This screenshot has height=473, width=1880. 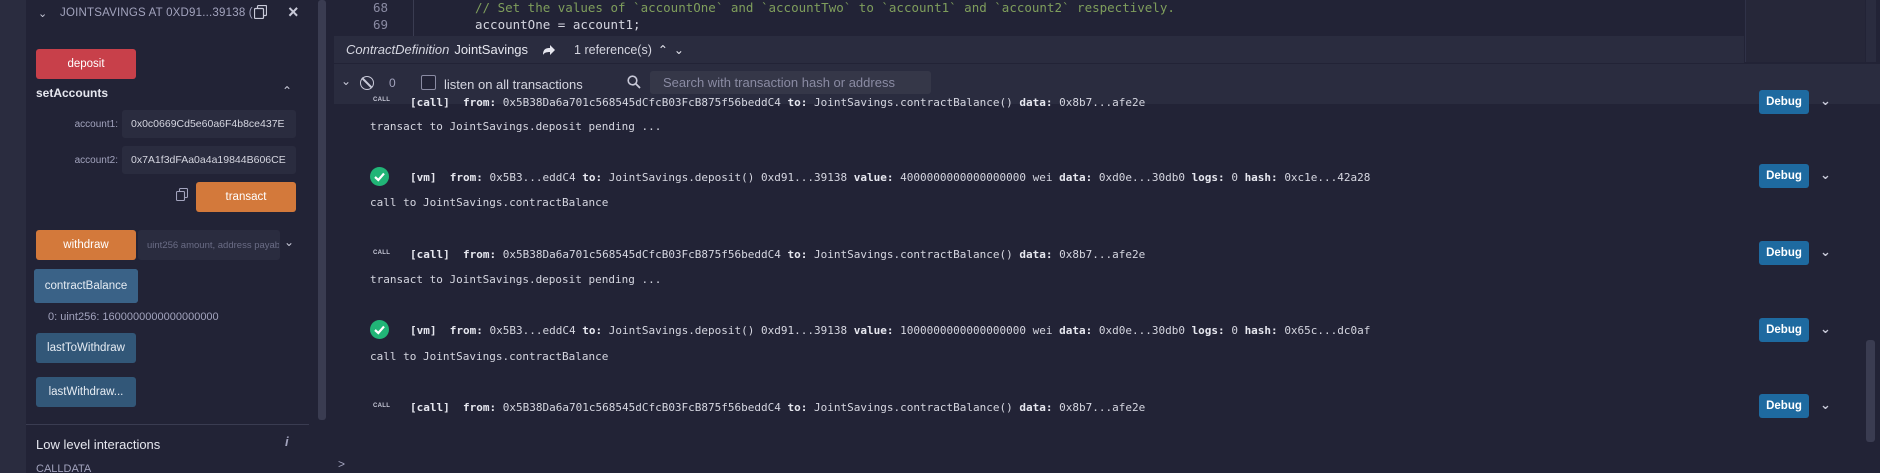 What do you see at coordinates (367, 83) in the screenshot?
I see `clear-console-icon` at bounding box center [367, 83].